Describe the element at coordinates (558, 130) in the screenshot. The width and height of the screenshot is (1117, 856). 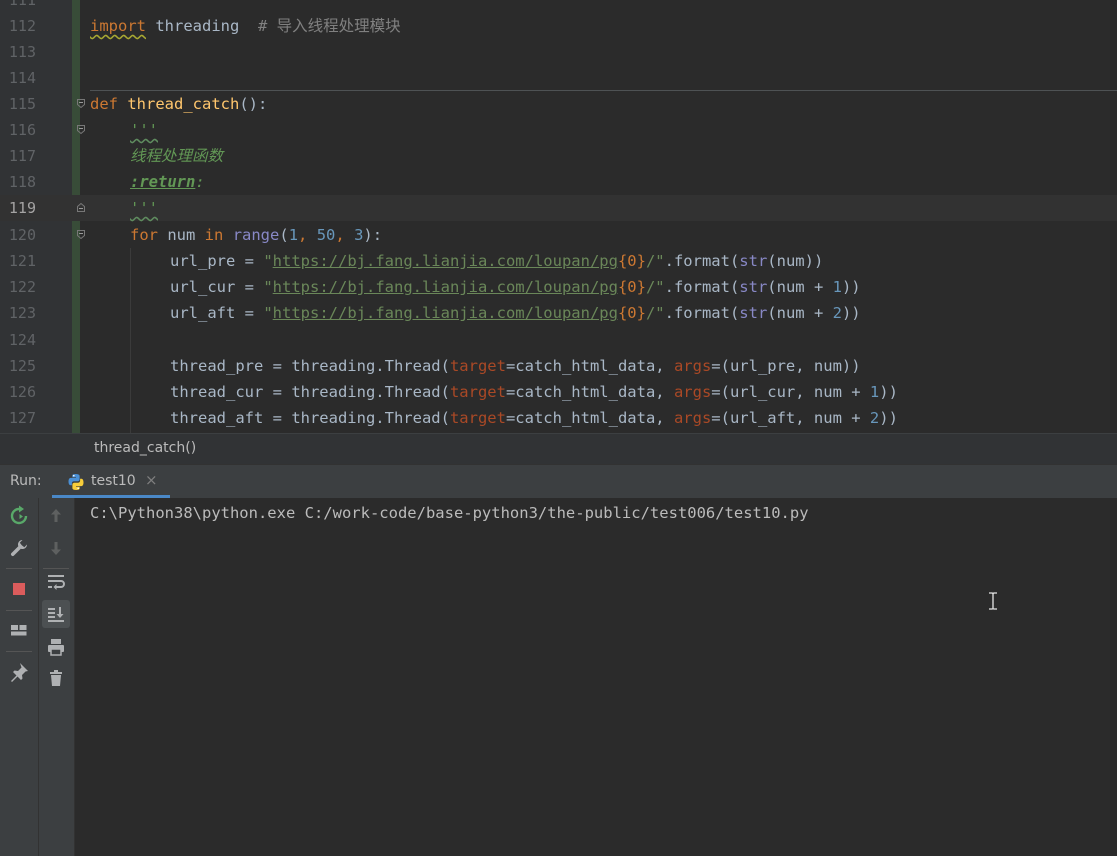
I see `code-line: 116 '''` at that location.